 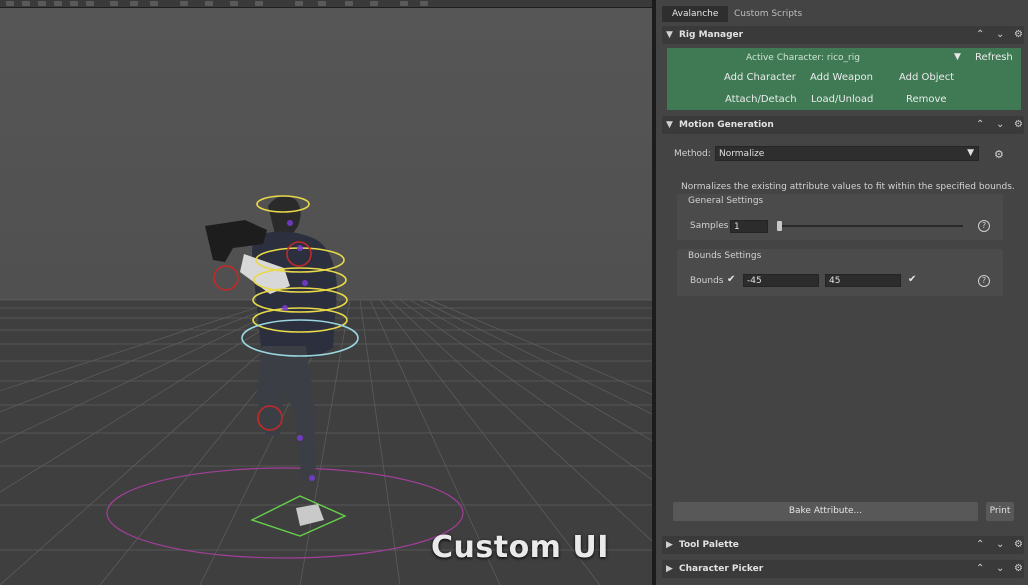 What do you see at coordinates (870, 226) in the screenshot?
I see `samples-slider` at bounding box center [870, 226].